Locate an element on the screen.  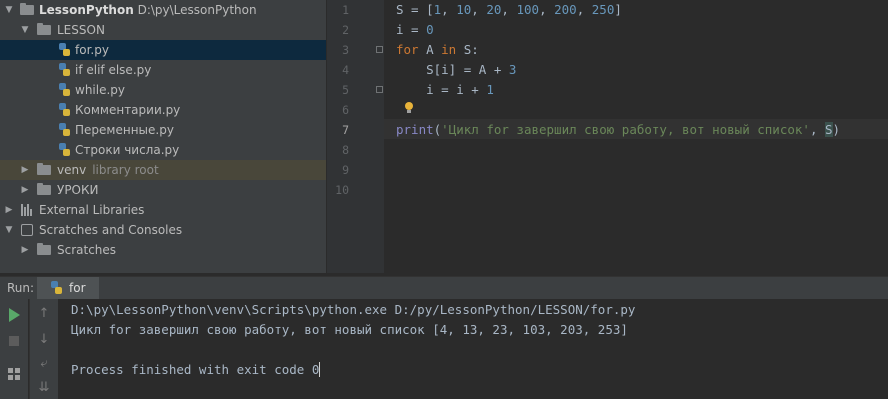
library-icon is located at coordinates (27, 210).